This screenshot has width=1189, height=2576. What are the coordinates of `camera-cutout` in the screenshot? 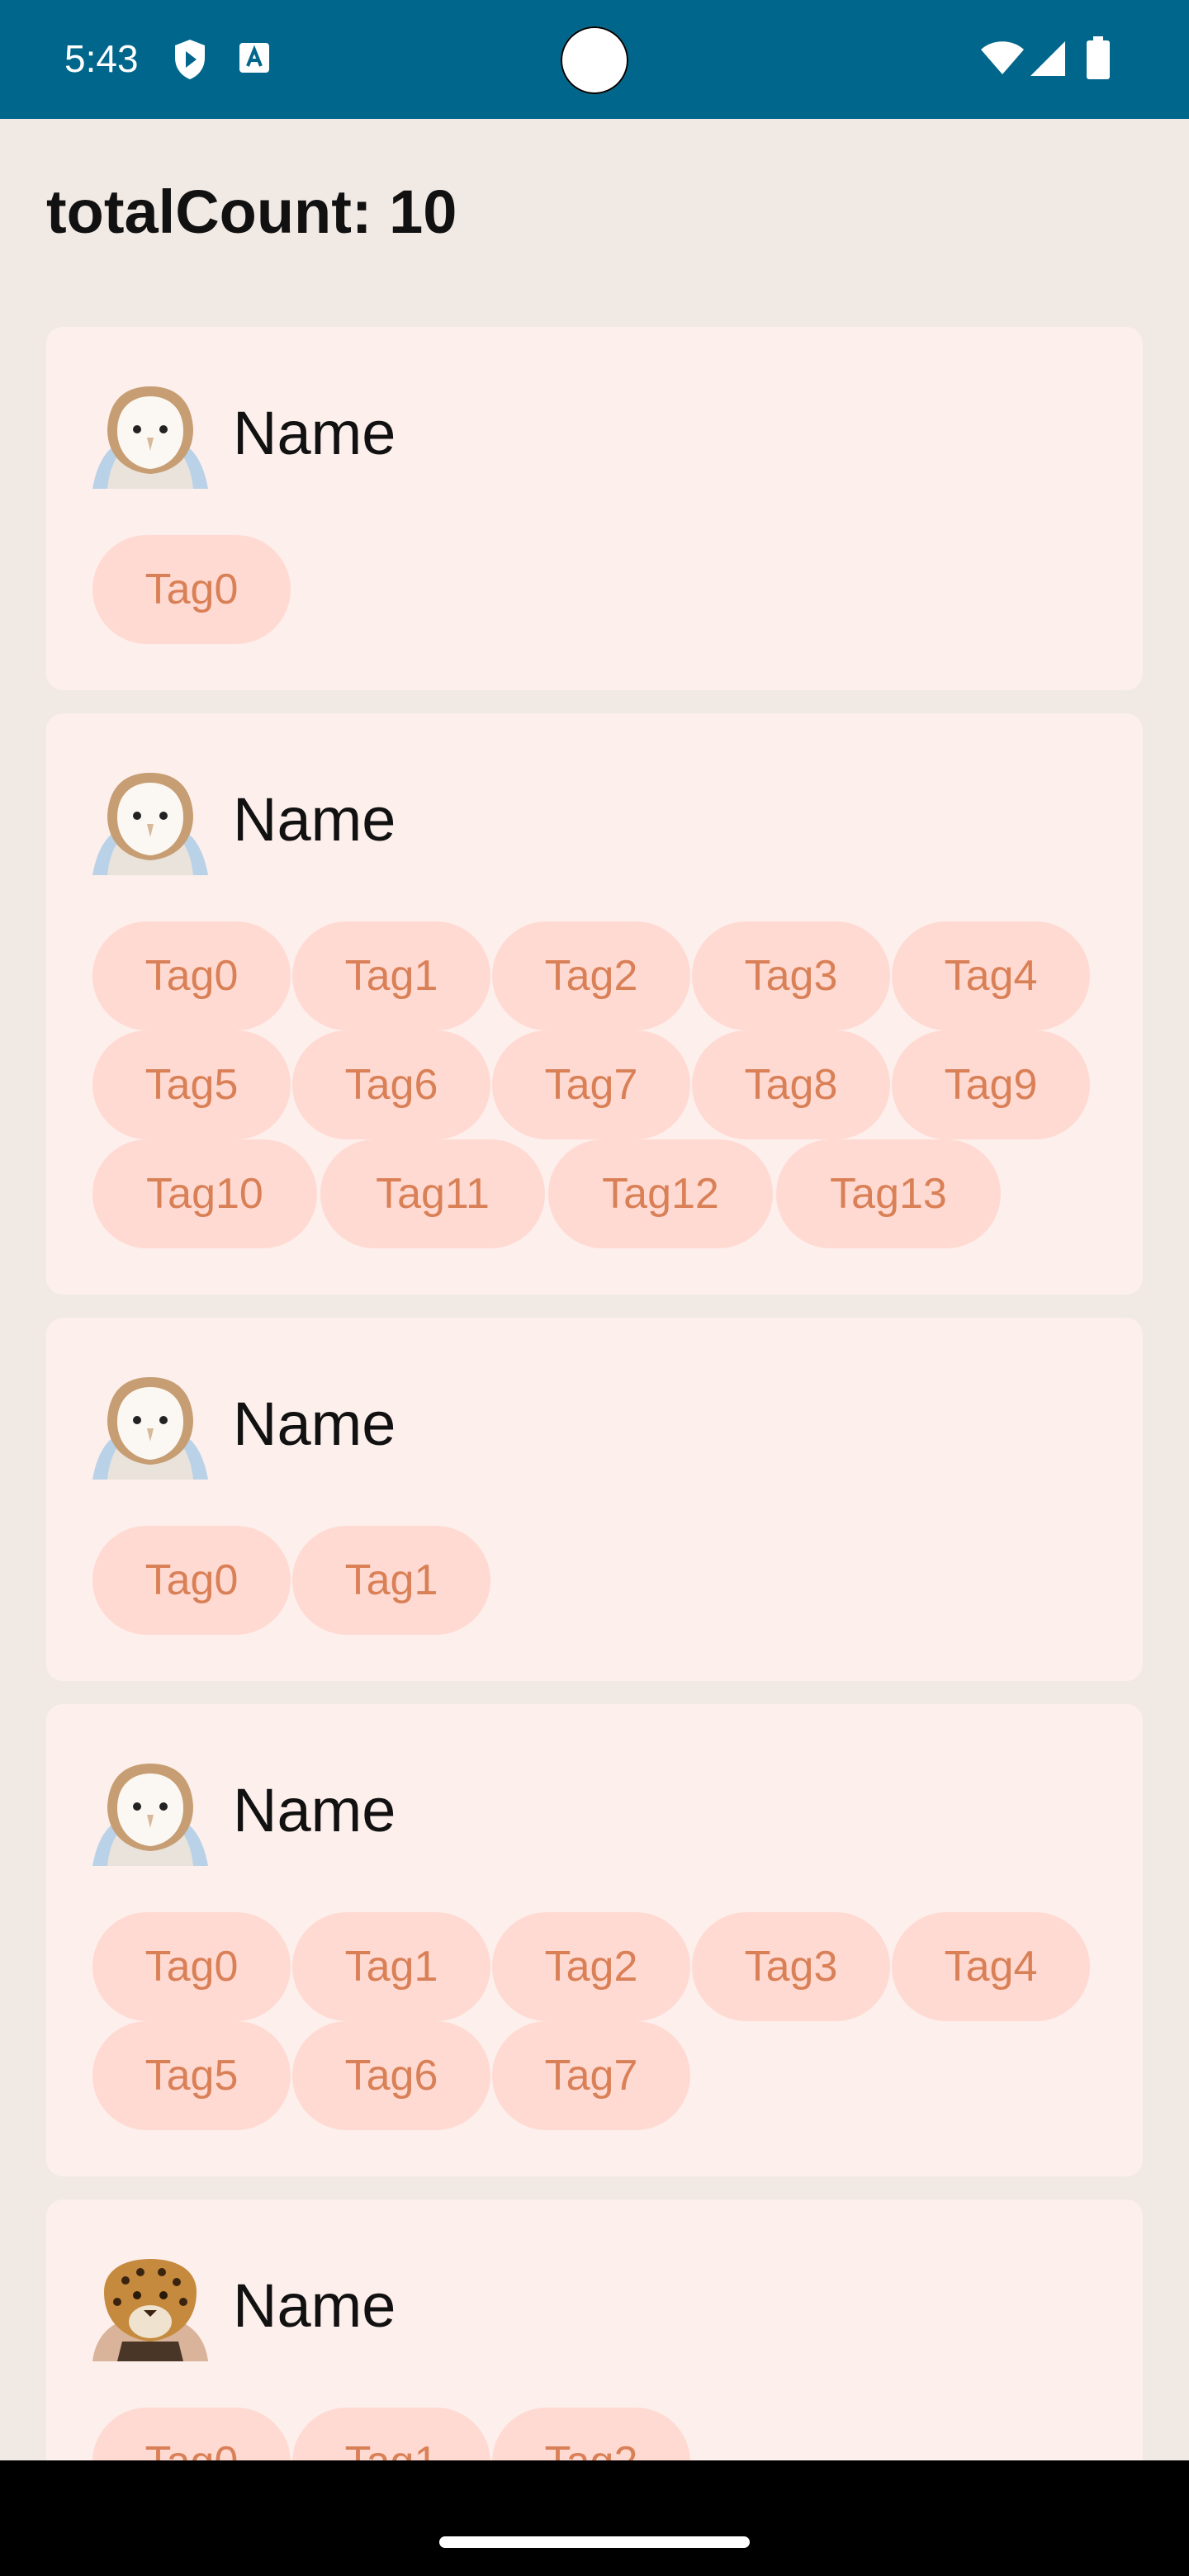 It's located at (594, 60).